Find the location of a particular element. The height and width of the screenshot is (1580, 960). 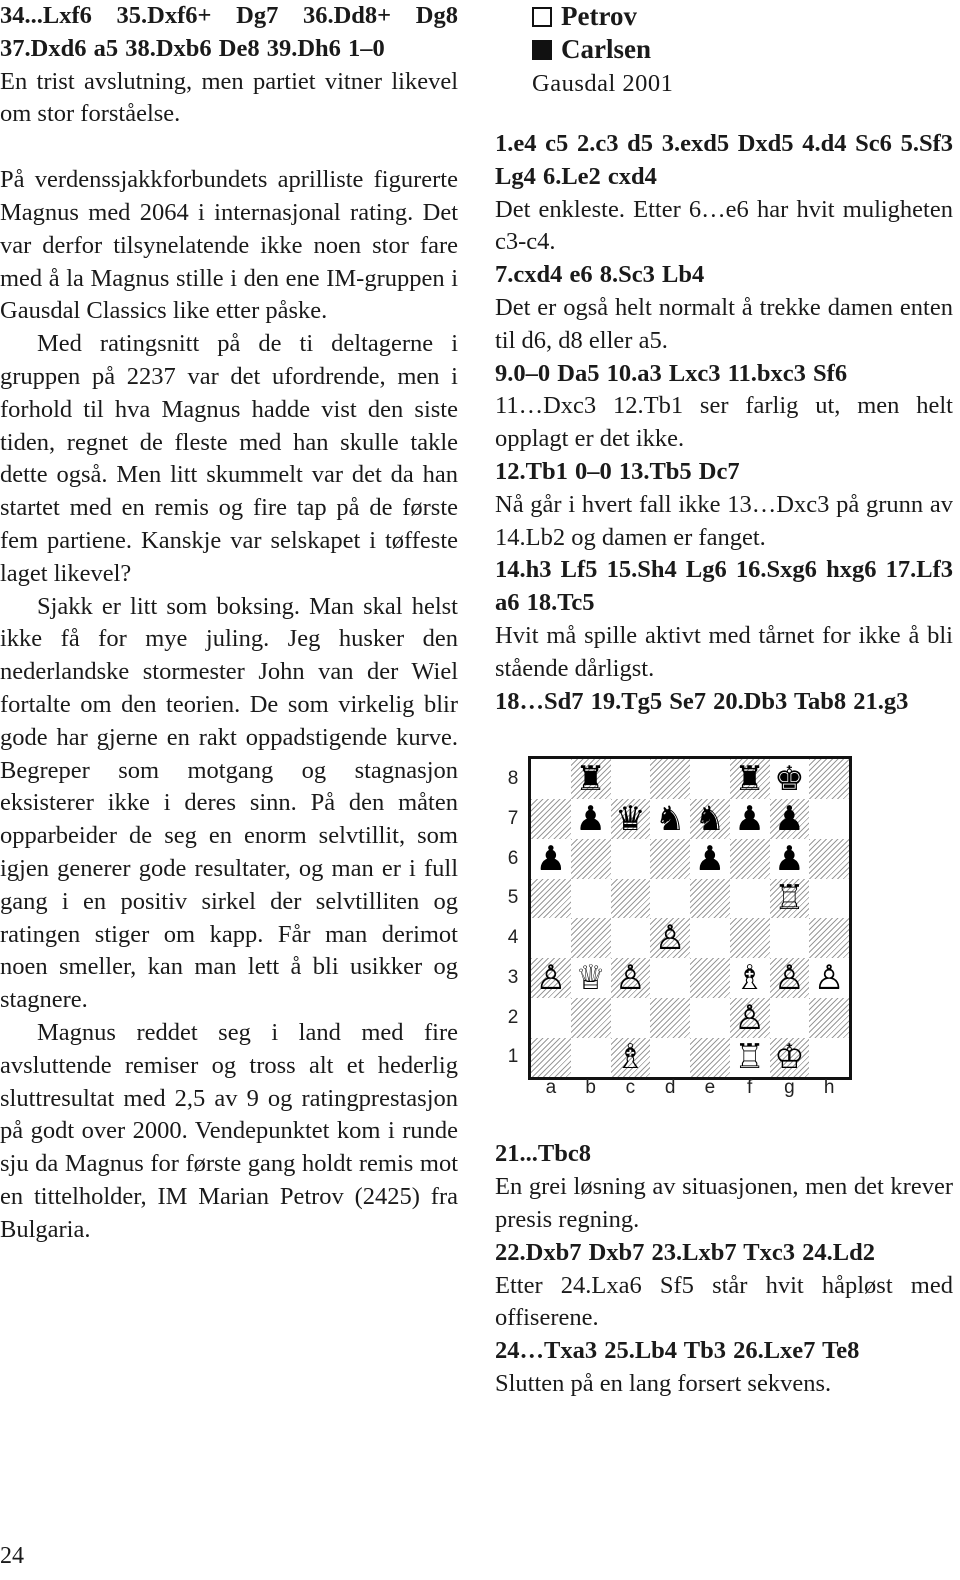

square-h6 is located at coordinates (829, 858).